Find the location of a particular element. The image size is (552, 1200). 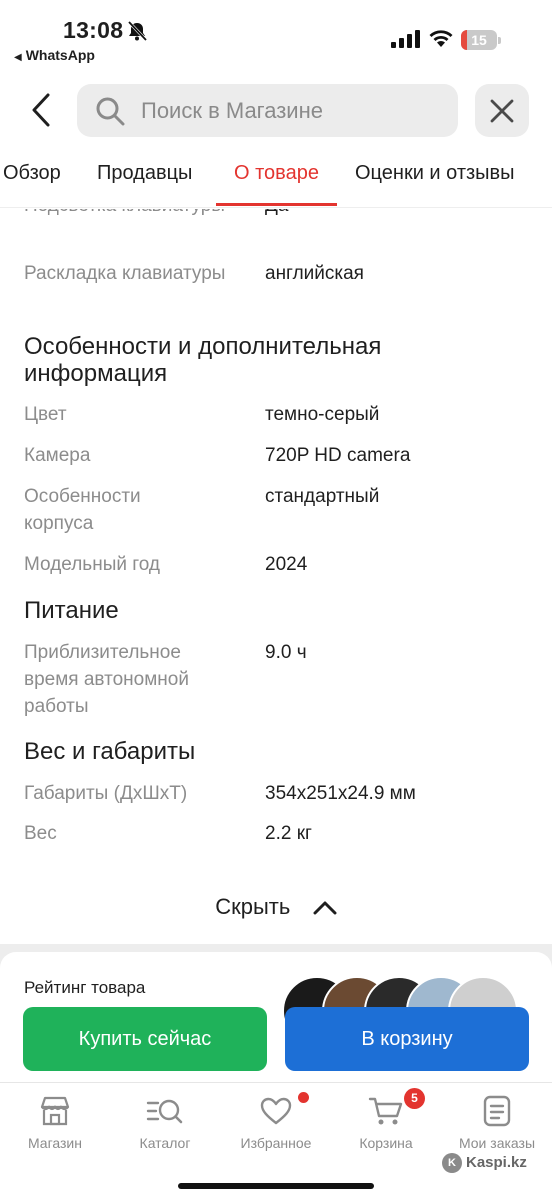

back-app-label: WhatsApp is located at coordinates (60, 55).